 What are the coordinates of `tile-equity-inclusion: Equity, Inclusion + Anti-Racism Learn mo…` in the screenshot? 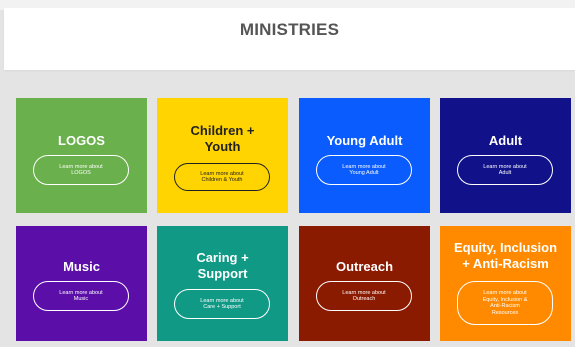 It's located at (505, 283).